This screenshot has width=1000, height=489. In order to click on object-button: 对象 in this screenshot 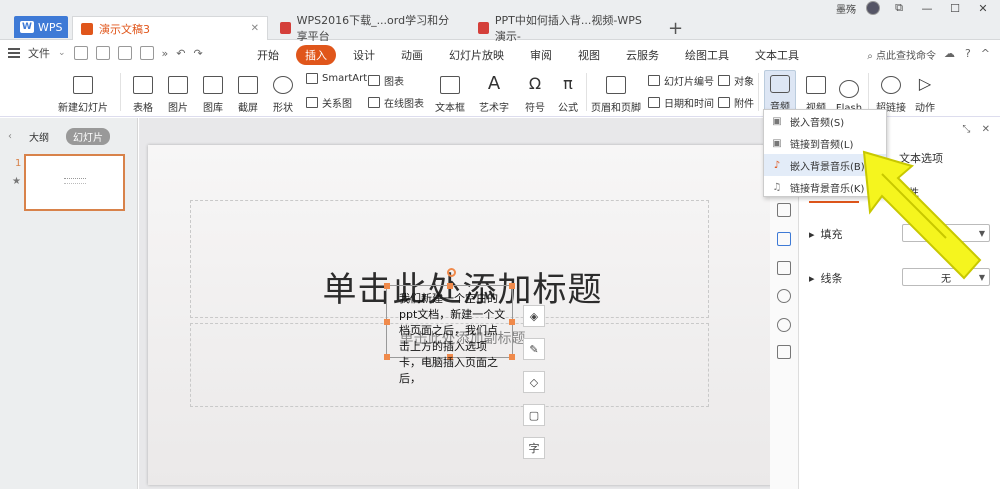, I will do `click(736, 80)`.